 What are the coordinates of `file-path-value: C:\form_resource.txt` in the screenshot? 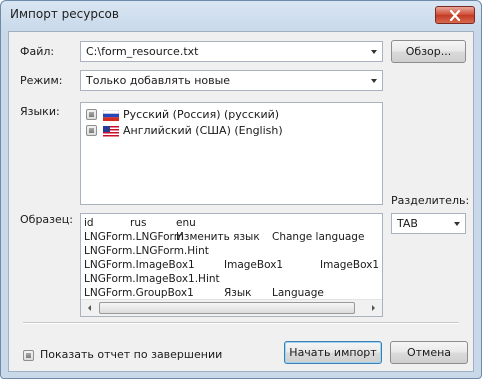 It's located at (142, 51).